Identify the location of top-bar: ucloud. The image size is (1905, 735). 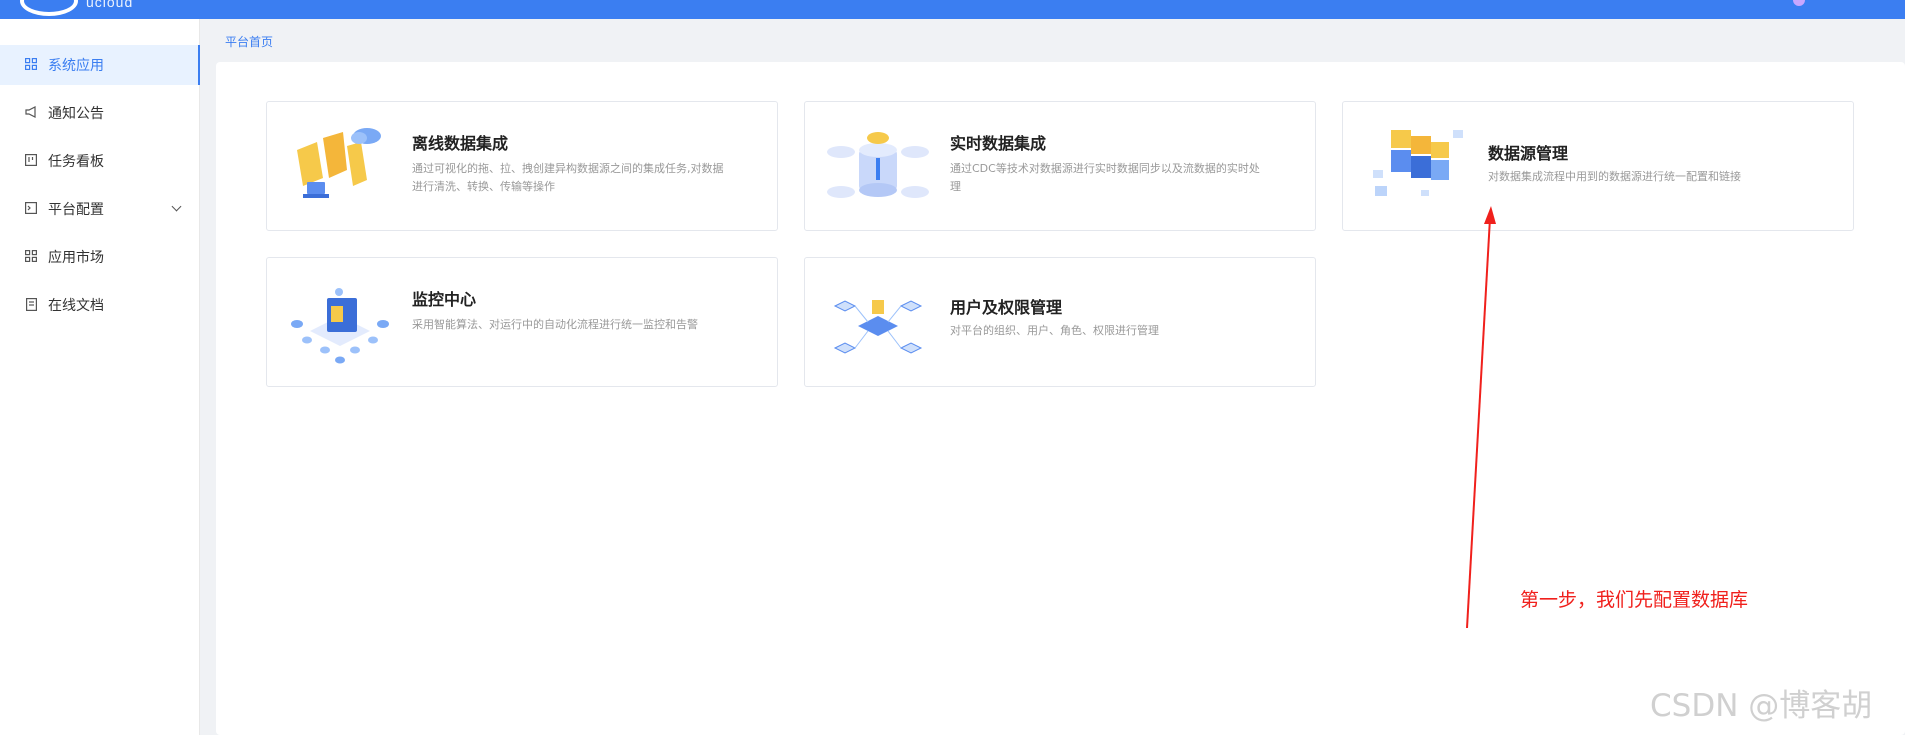
(952, 9).